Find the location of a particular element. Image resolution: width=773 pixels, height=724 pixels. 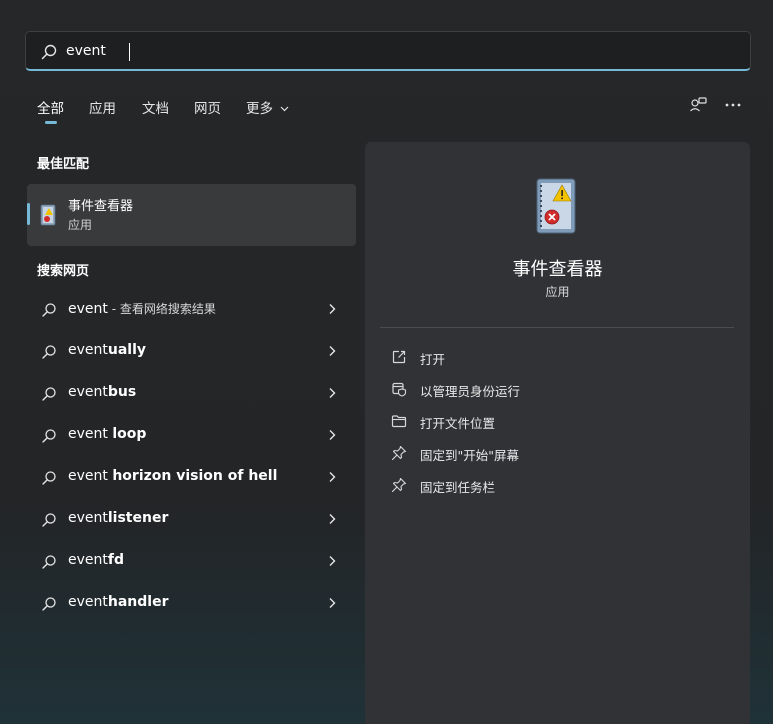

web-result-item: eventually is located at coordinates (191, 351).